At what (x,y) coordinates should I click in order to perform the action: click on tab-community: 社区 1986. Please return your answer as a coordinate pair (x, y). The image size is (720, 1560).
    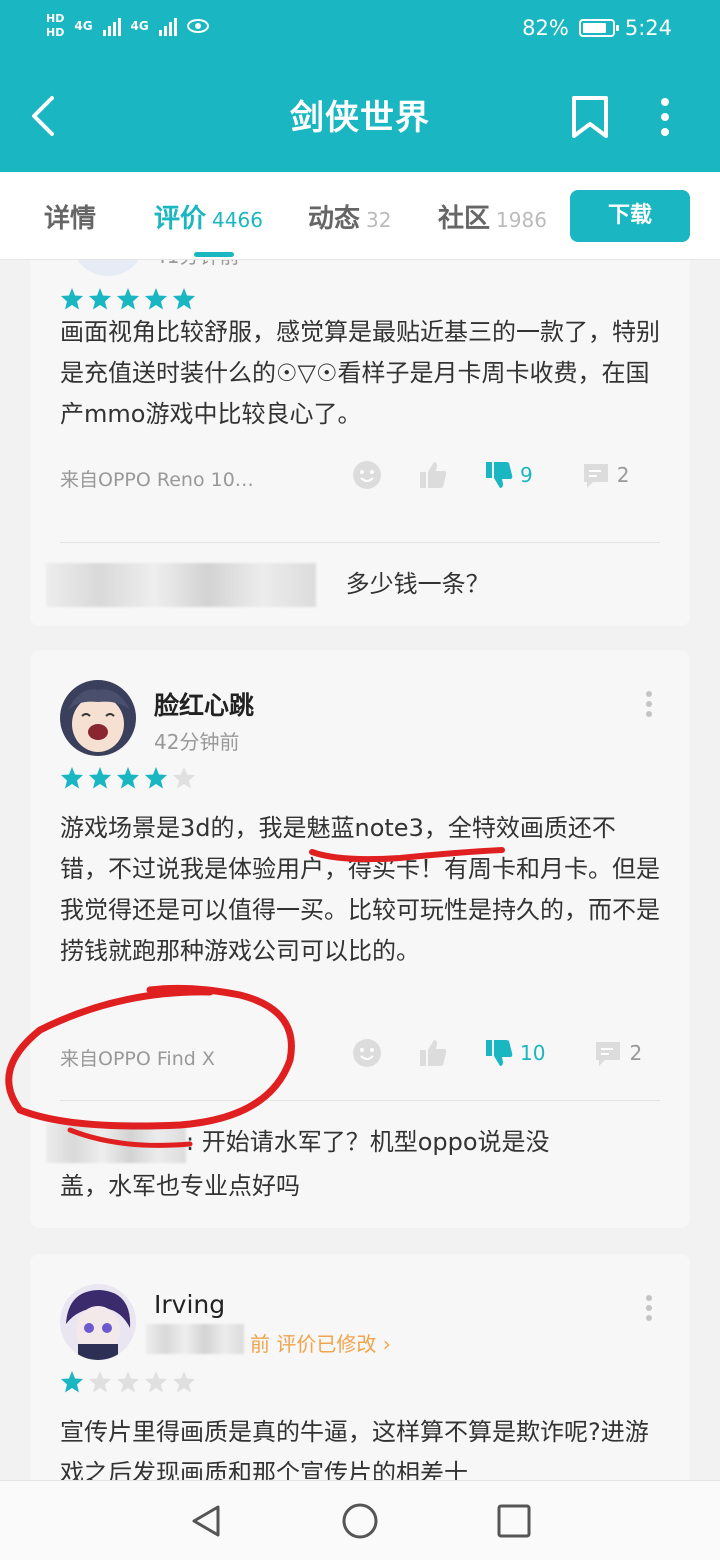
    Looking at the image, I should click on (492, 216).